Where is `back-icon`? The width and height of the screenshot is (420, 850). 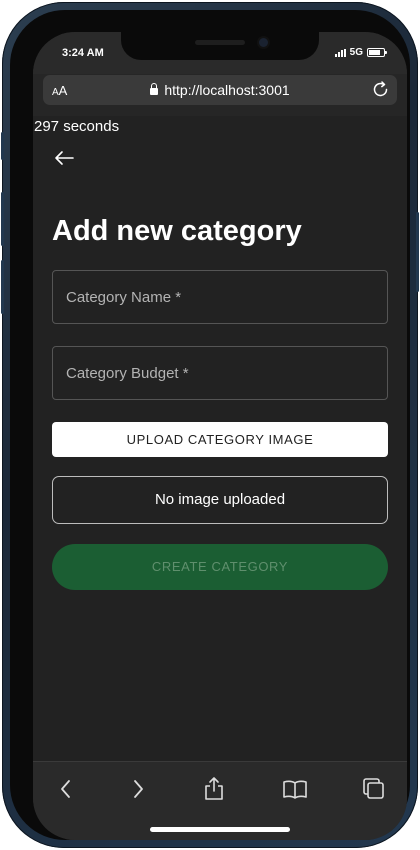 back-icon is located at coordinates (66, 789).